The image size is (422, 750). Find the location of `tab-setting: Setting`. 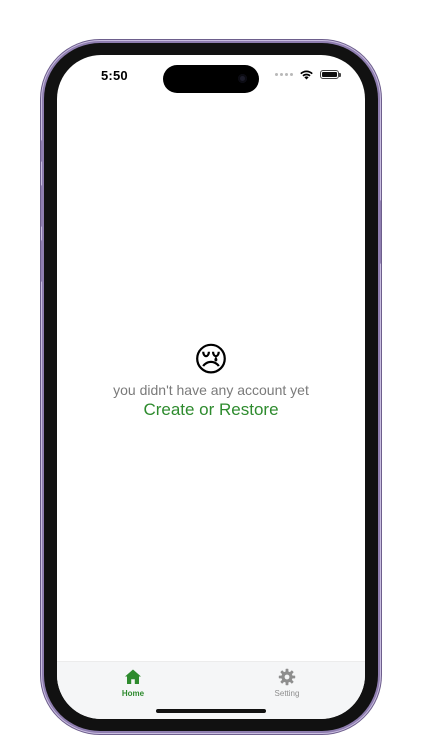

tab-setting: Setting is located at coordinates (287, 683).